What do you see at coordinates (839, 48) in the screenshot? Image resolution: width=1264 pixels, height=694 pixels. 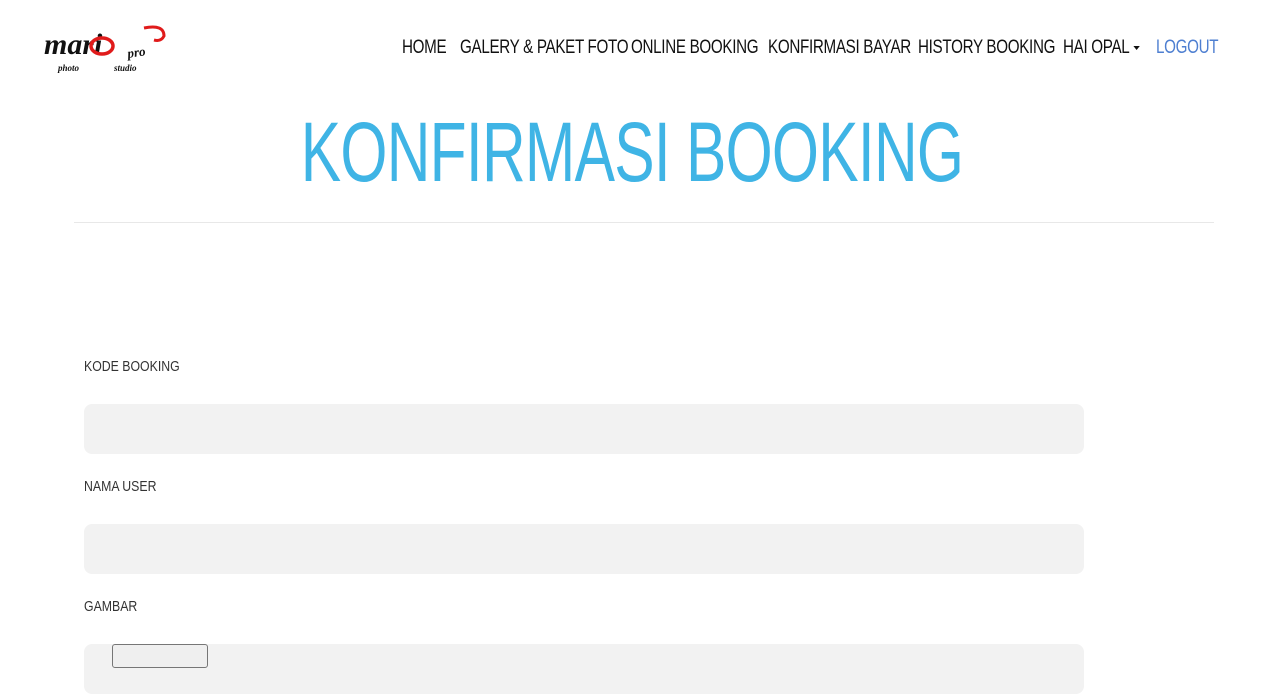 I see `nav-link-konfirmasi-bayar: KONFIRMASI BAYAR` at bounding box center [839, 48].